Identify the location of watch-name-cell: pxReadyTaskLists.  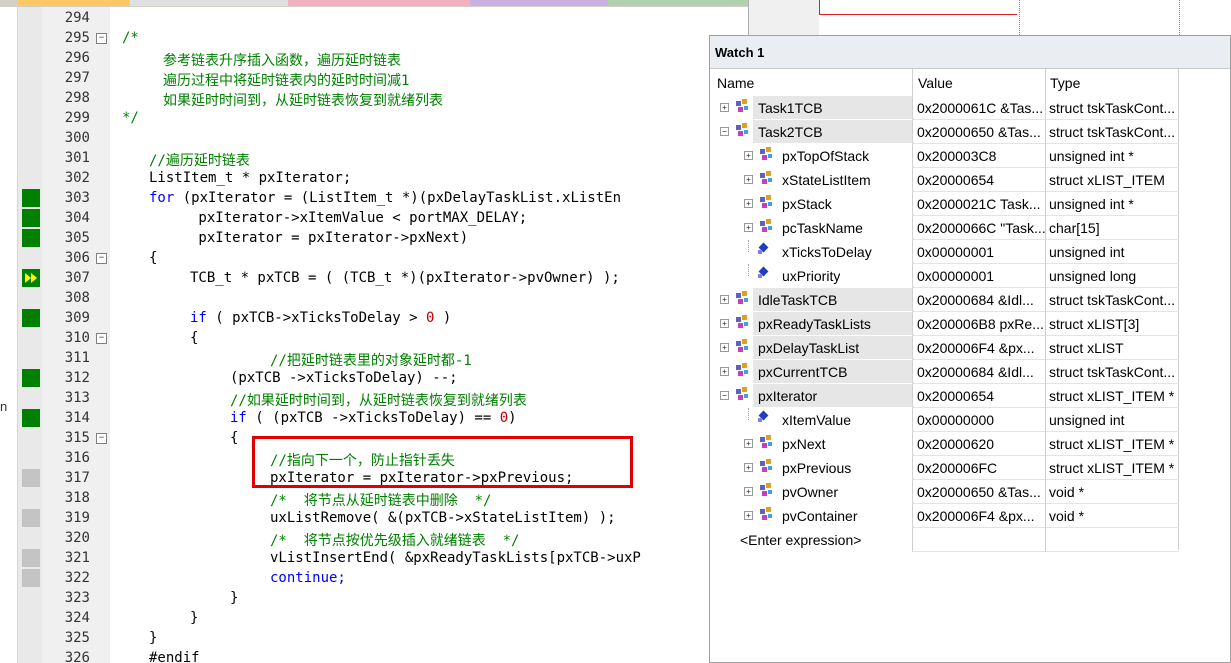
(832, 323).